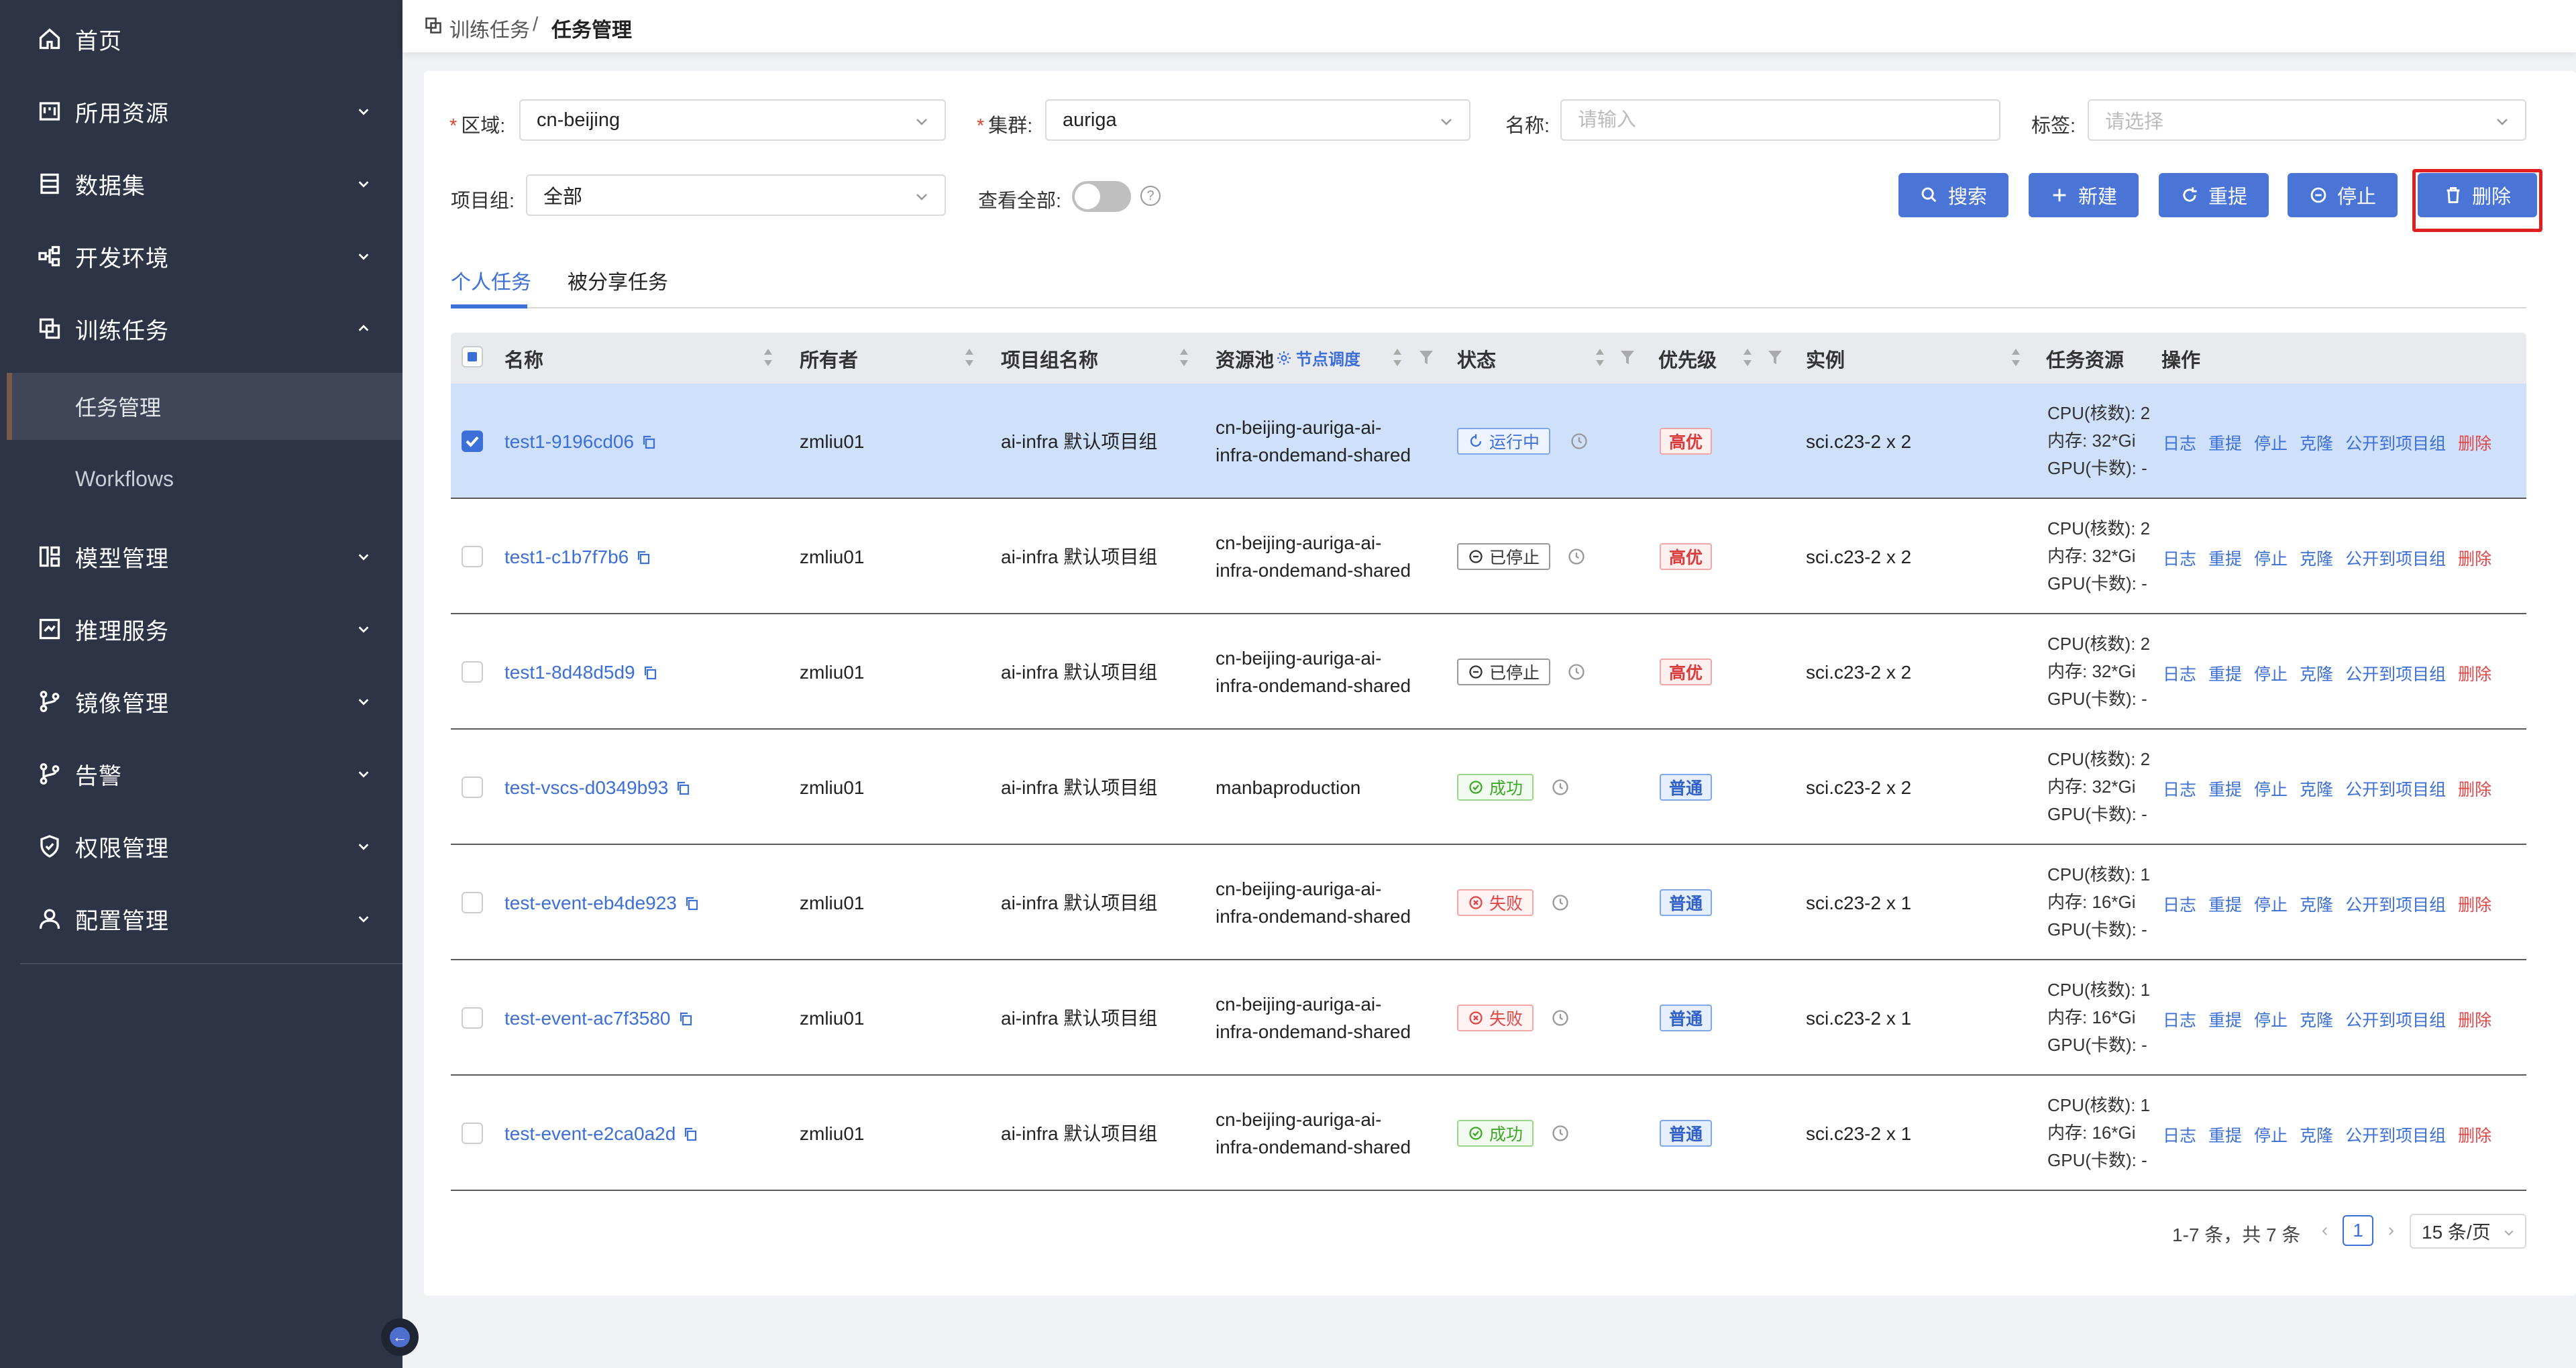 The width and height of the screenshot is (2576, 1368). I want to click on view-all-switch, so click(1101, 196).